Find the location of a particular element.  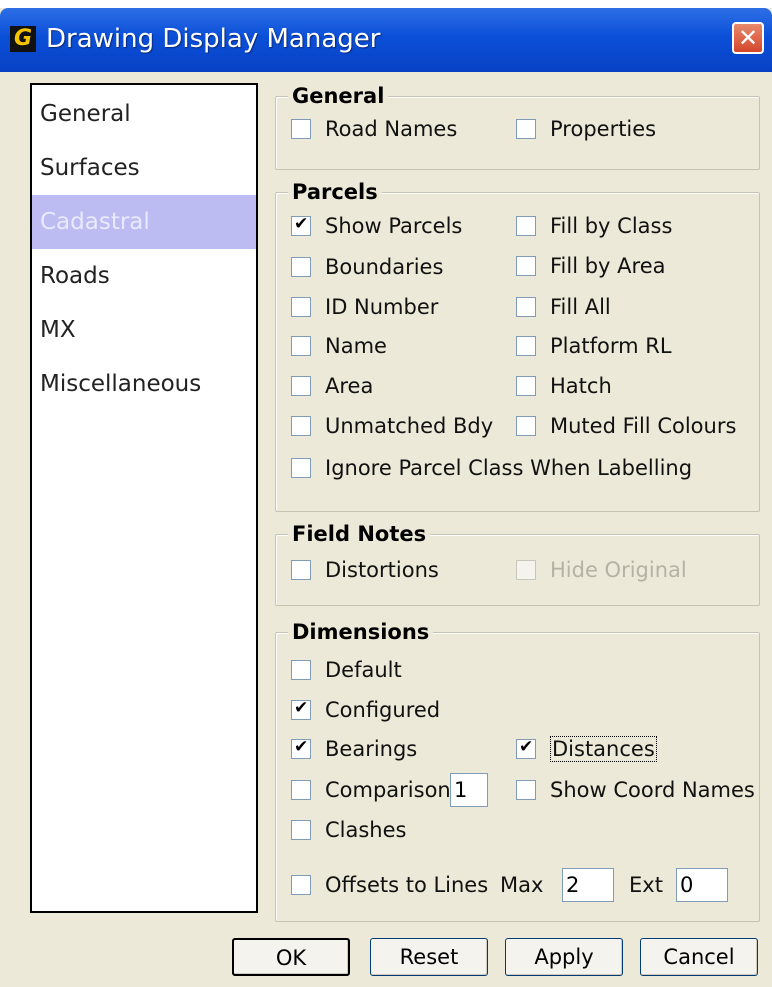

id-number-box is located at coordinates (301, 307).